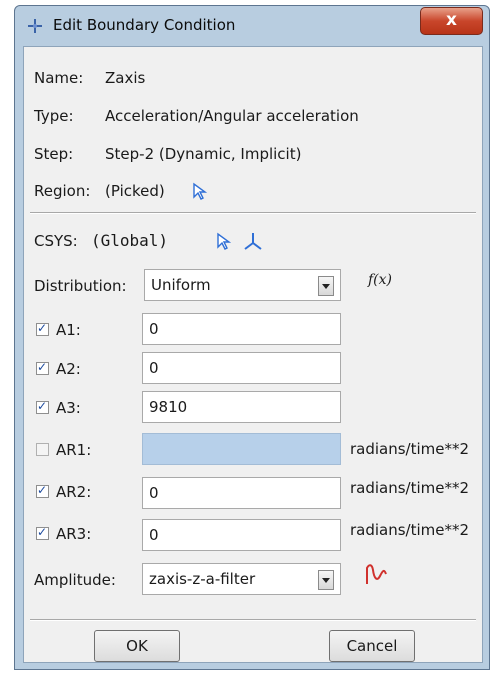 The image size is (495, 675). I want to click on region-label: Region:, so click(62, 191).